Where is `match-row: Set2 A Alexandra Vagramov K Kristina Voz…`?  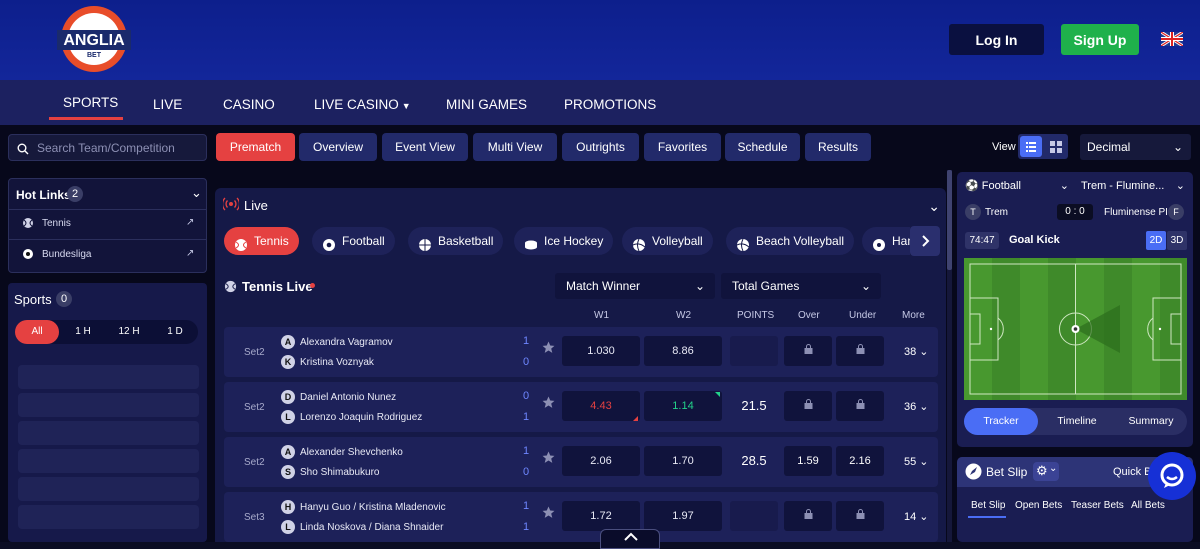 match-row: Set2 A Alexandra Vagramov K Kristina Voz… is located at coordinates (581, 352).